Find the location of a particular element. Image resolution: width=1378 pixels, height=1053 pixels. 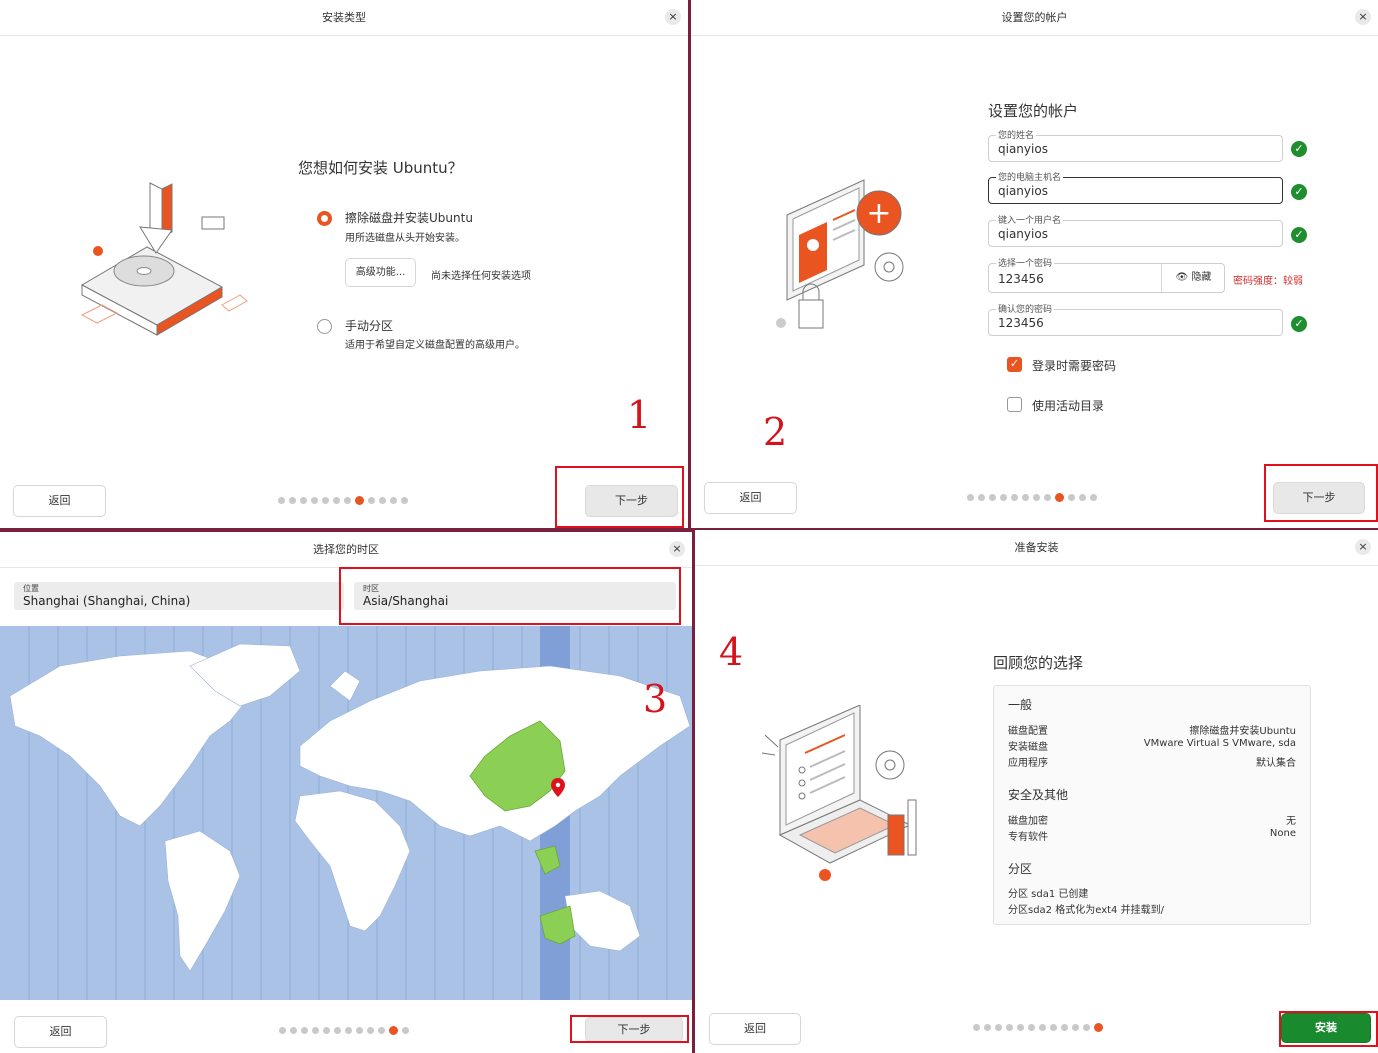

hostname-valid-icon: ✓ is located at coordinates (1299, 192).